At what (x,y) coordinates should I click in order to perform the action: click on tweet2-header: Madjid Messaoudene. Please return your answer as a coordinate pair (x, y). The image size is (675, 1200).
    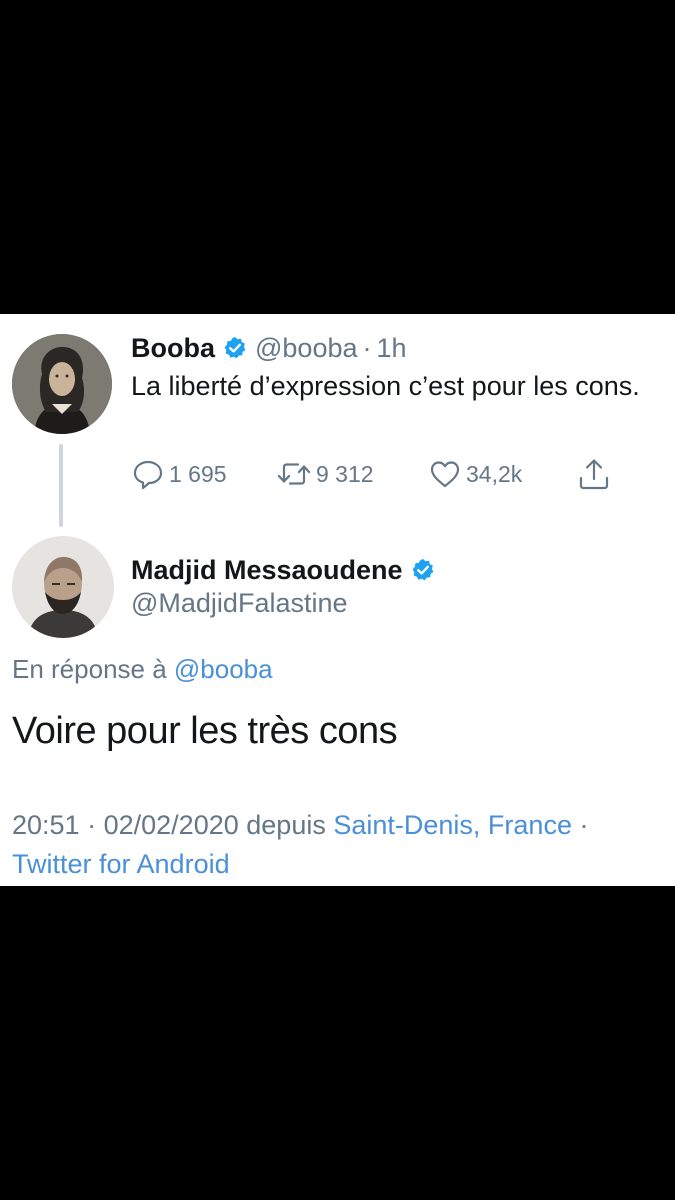
    Looking at the image, I should click on (287, 570).